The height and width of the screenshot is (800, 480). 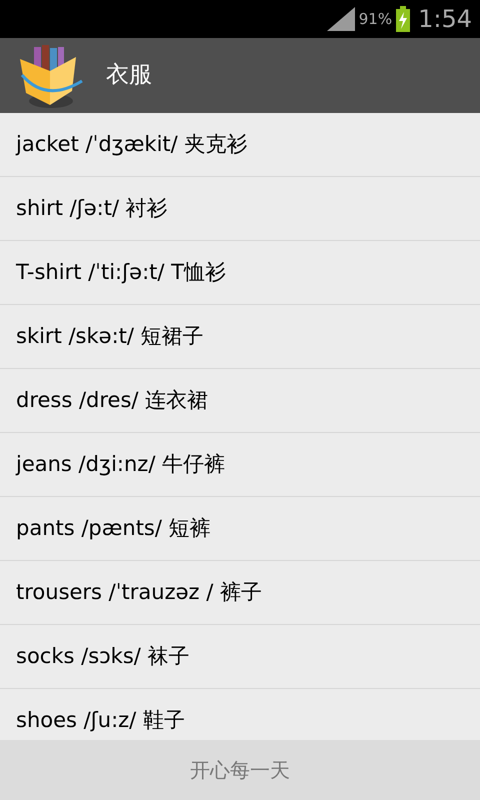 I want to click on word-item: dress /dres/ 连衣裙, so click(x=240, y=401).